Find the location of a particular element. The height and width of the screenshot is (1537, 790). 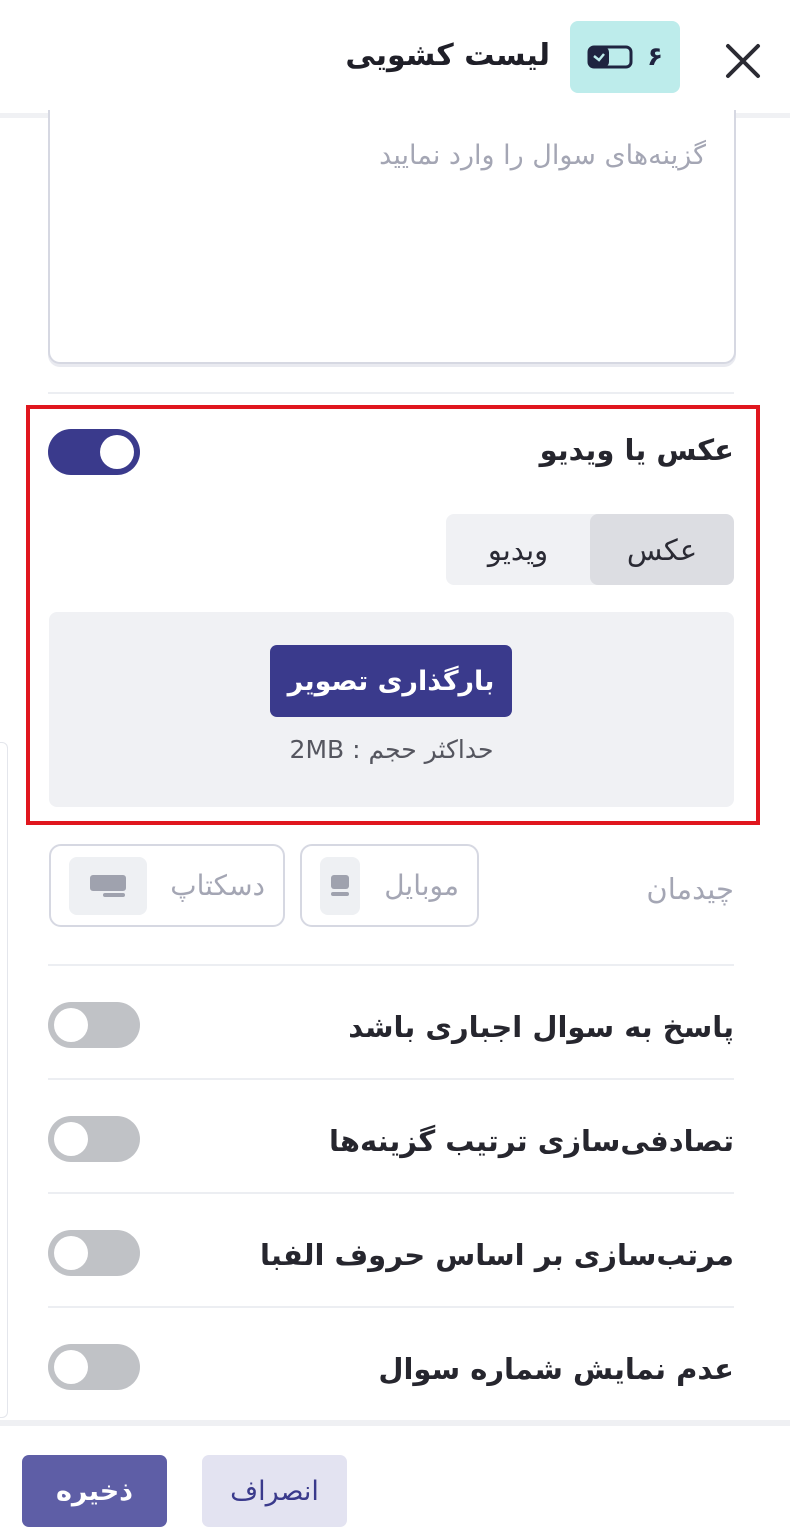

tab-video: ویدیو is located at coordinates (518, 549).